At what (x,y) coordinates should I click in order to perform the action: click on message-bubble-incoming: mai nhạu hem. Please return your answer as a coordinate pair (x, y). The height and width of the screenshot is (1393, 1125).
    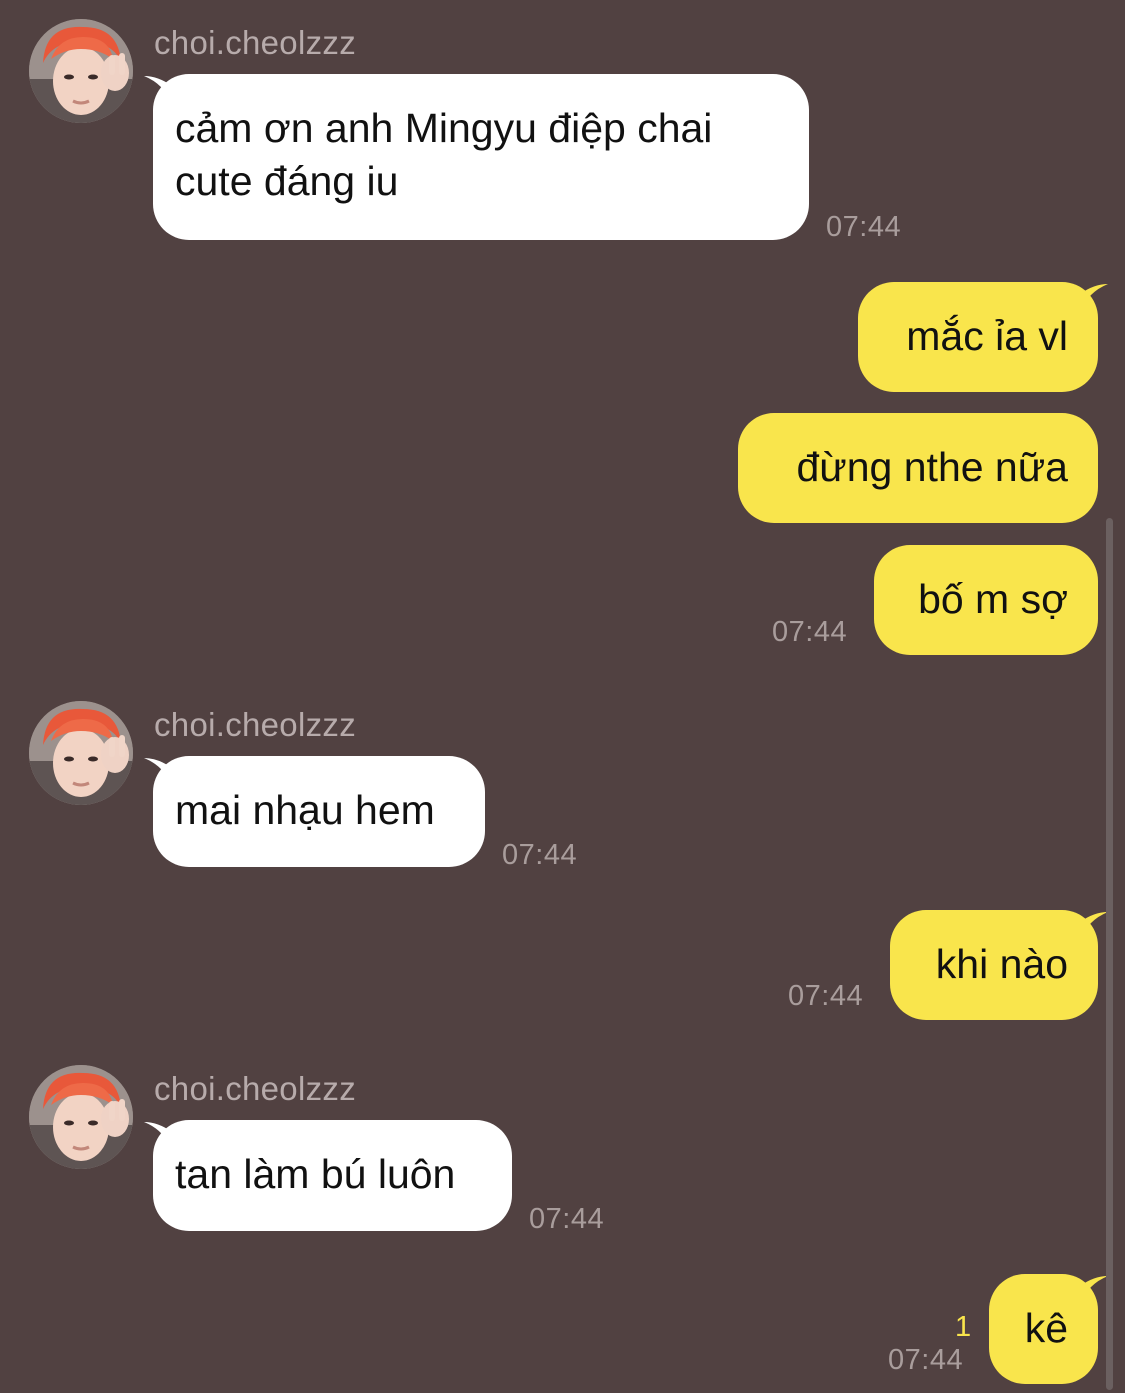
    Looking at the image, I should click on (319, 811).